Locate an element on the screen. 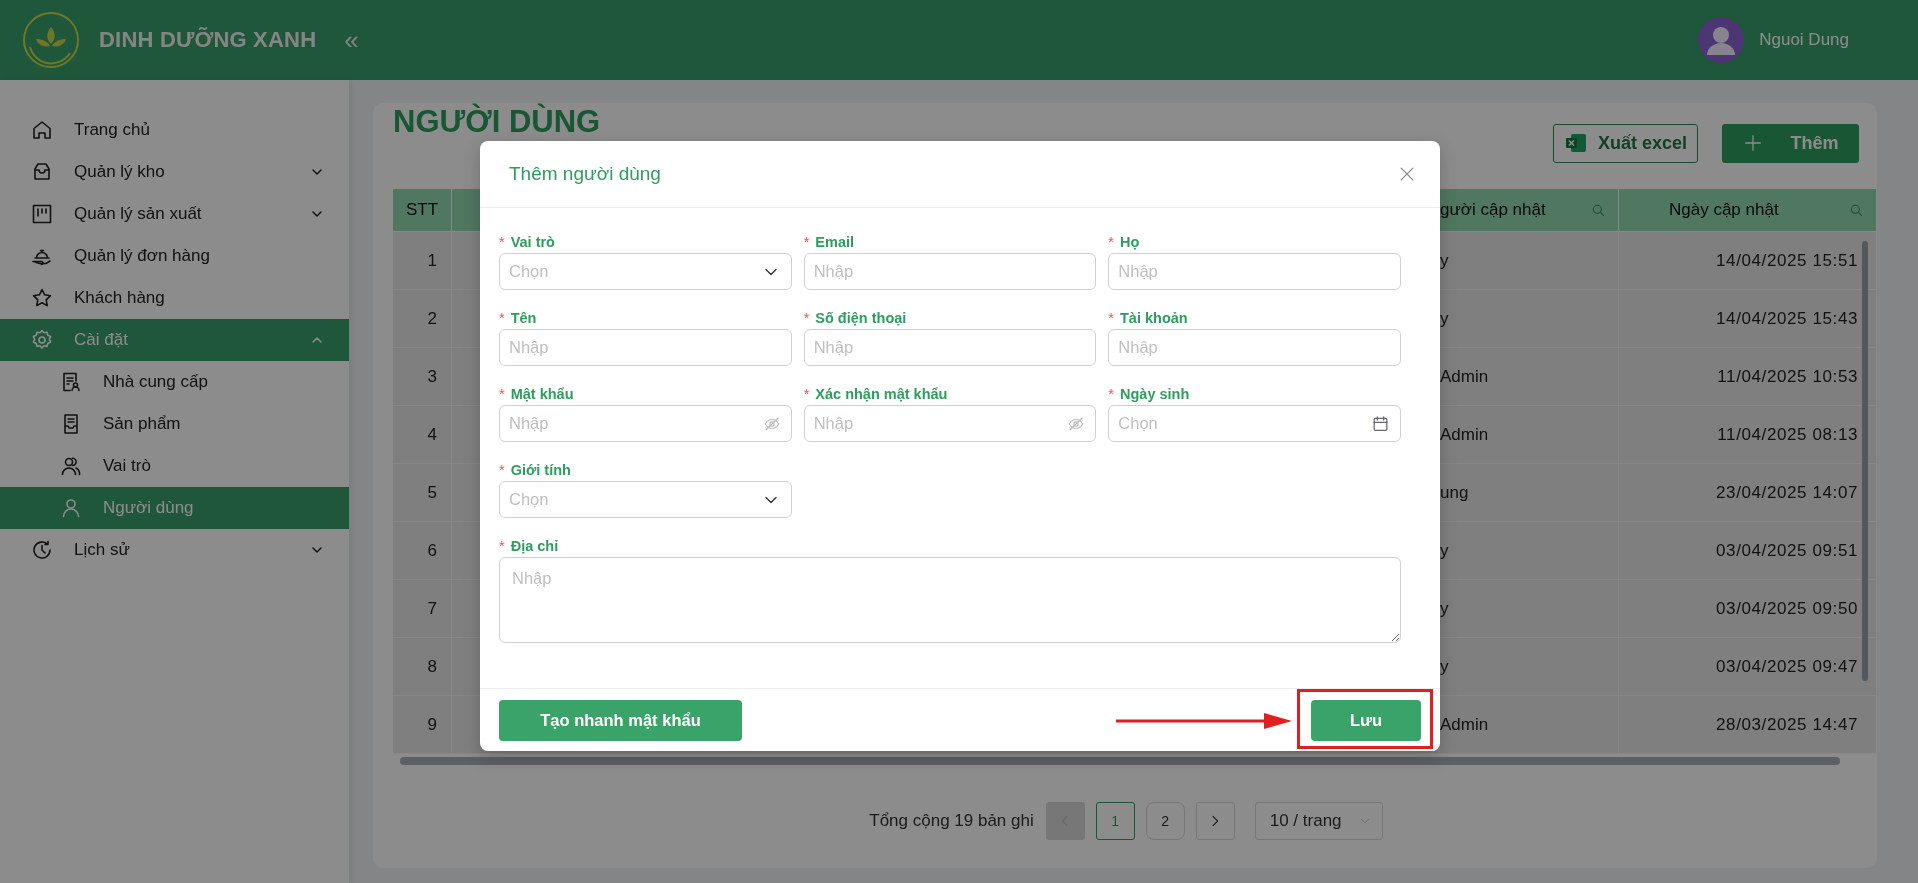 Image resolution: width=1918 pixels, height=883 pixels. table-cell: 28/03/2025 14:47 is located at coordinates (1748, 725).